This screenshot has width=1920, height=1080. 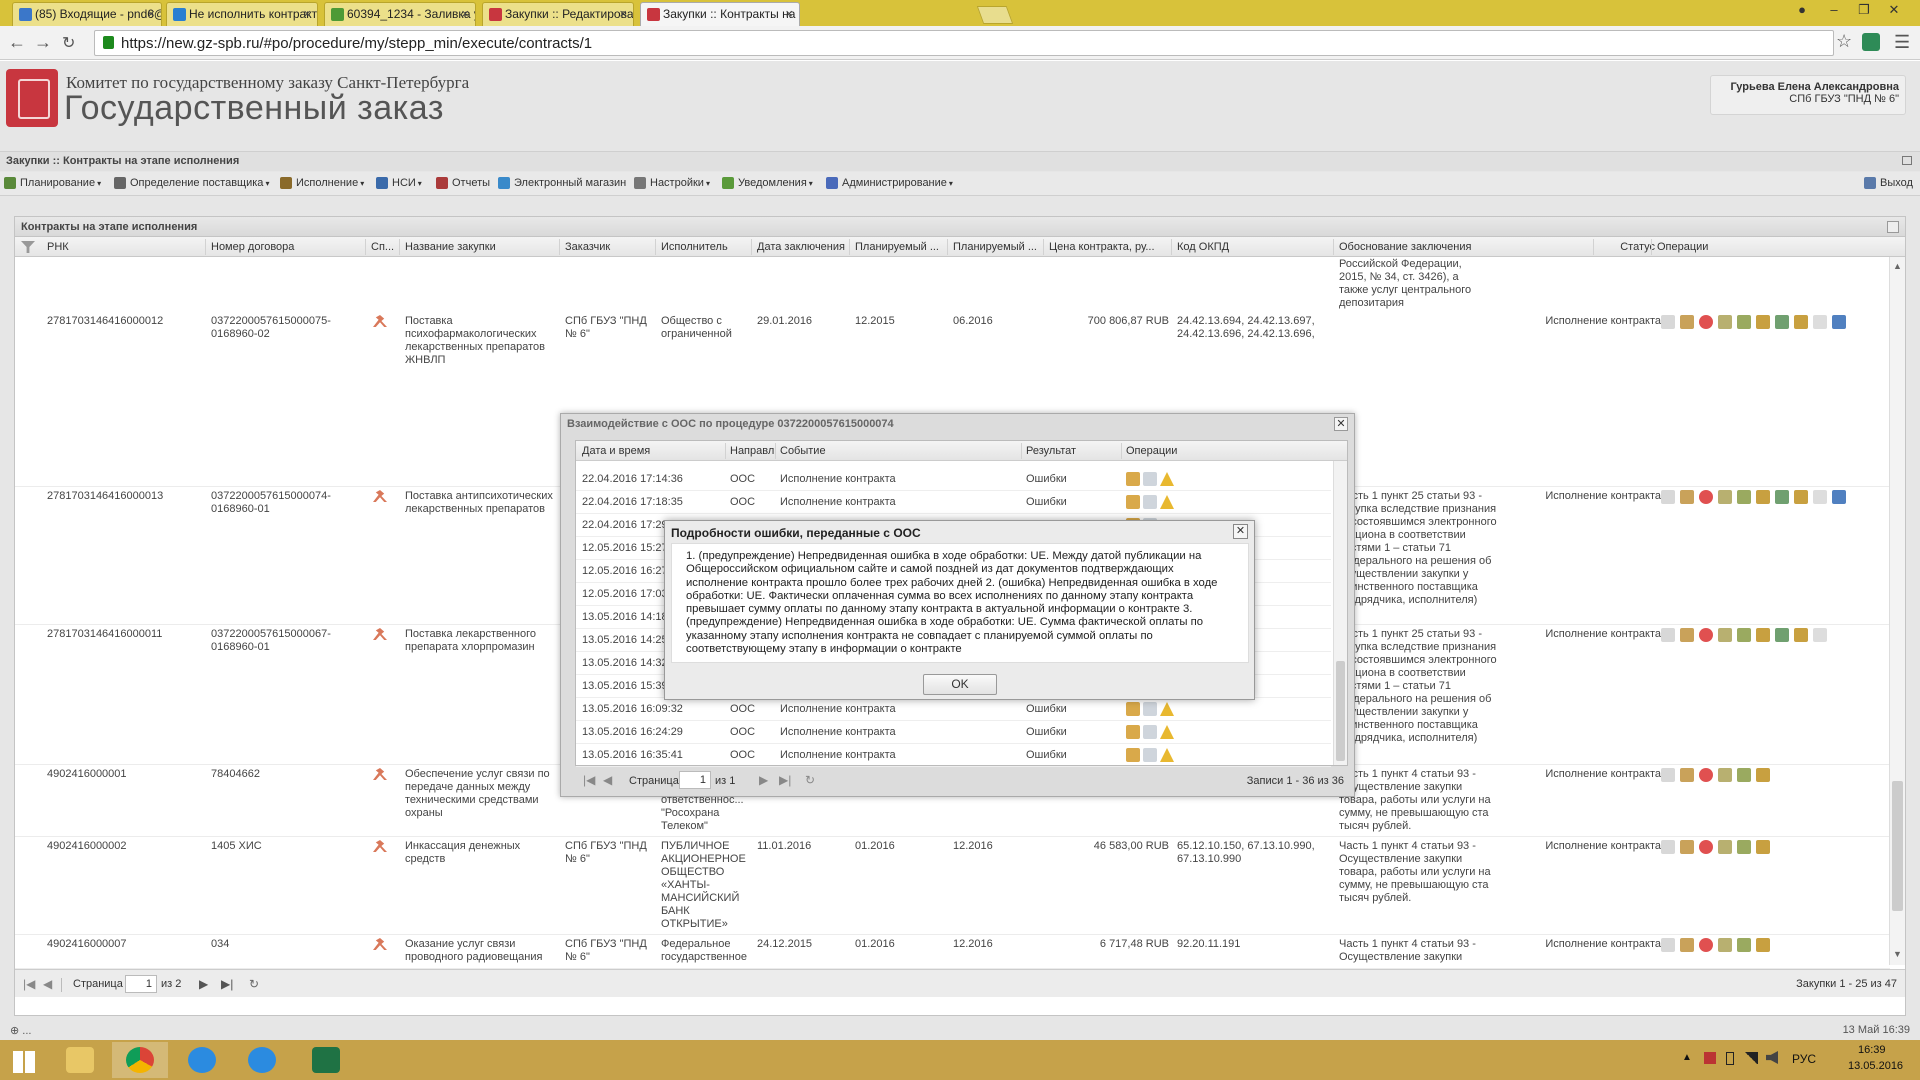 I want to click on restore-icon: ❐, so click(x=1864, y=10).